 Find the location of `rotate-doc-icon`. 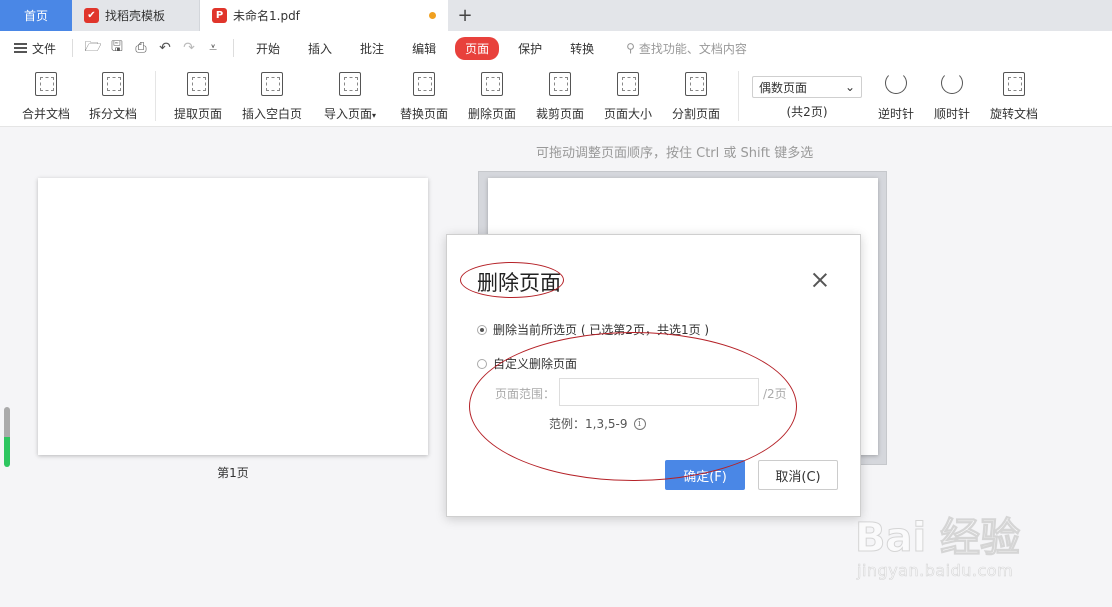

rotate-doc-icon is located at coordinates (1014, 84).